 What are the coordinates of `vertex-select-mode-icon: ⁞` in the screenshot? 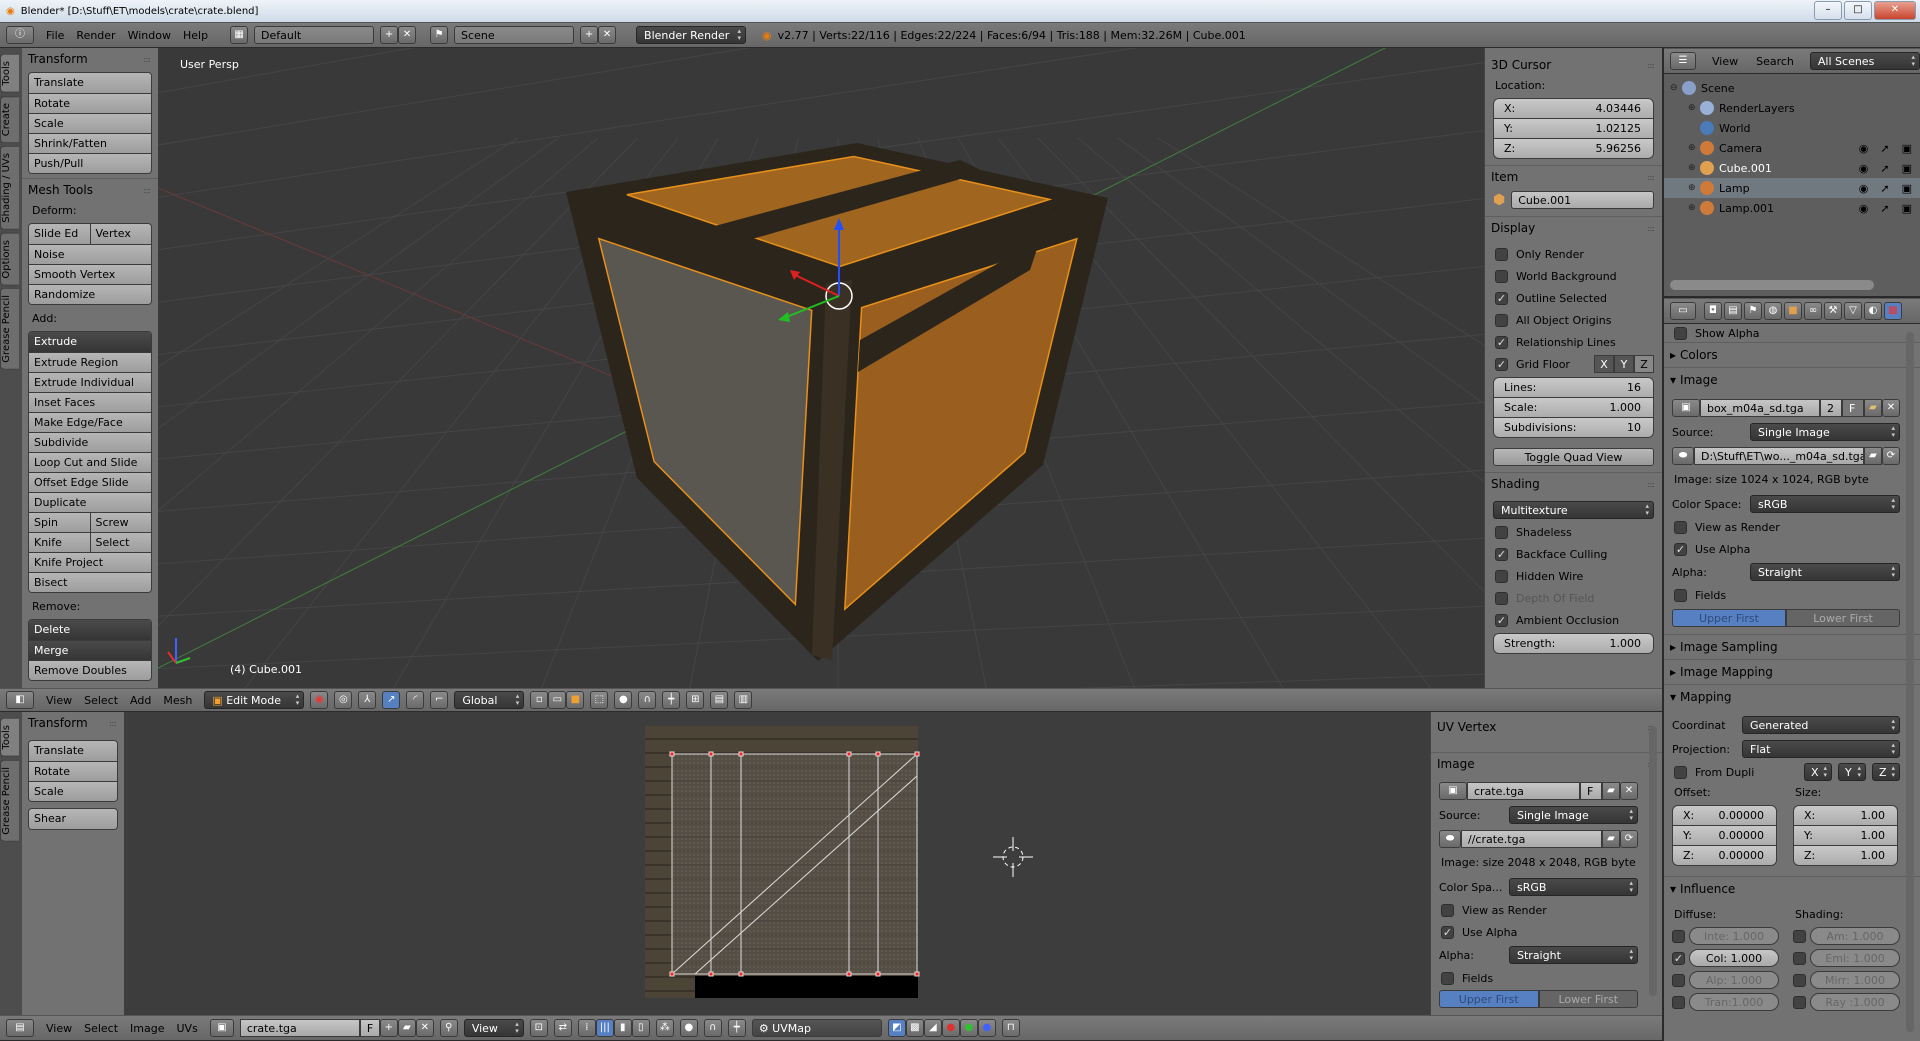 It's located at (586, 1028).